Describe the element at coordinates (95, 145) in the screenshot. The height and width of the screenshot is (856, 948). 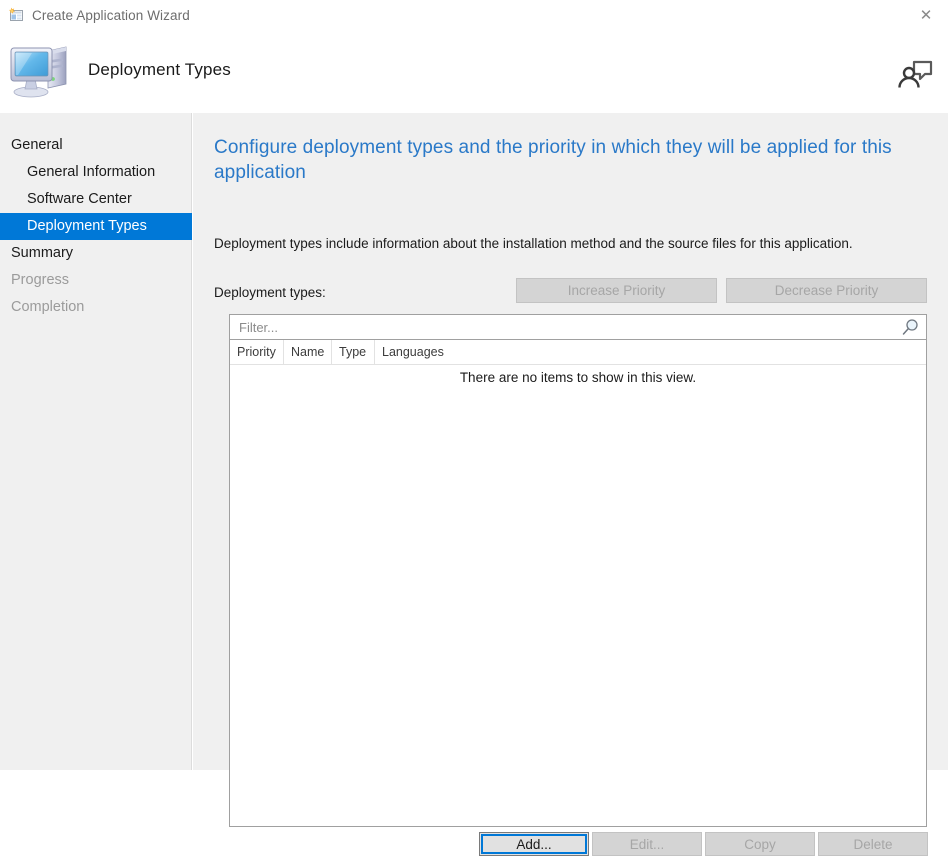
I see `sidebar-item-general: General` at that location.